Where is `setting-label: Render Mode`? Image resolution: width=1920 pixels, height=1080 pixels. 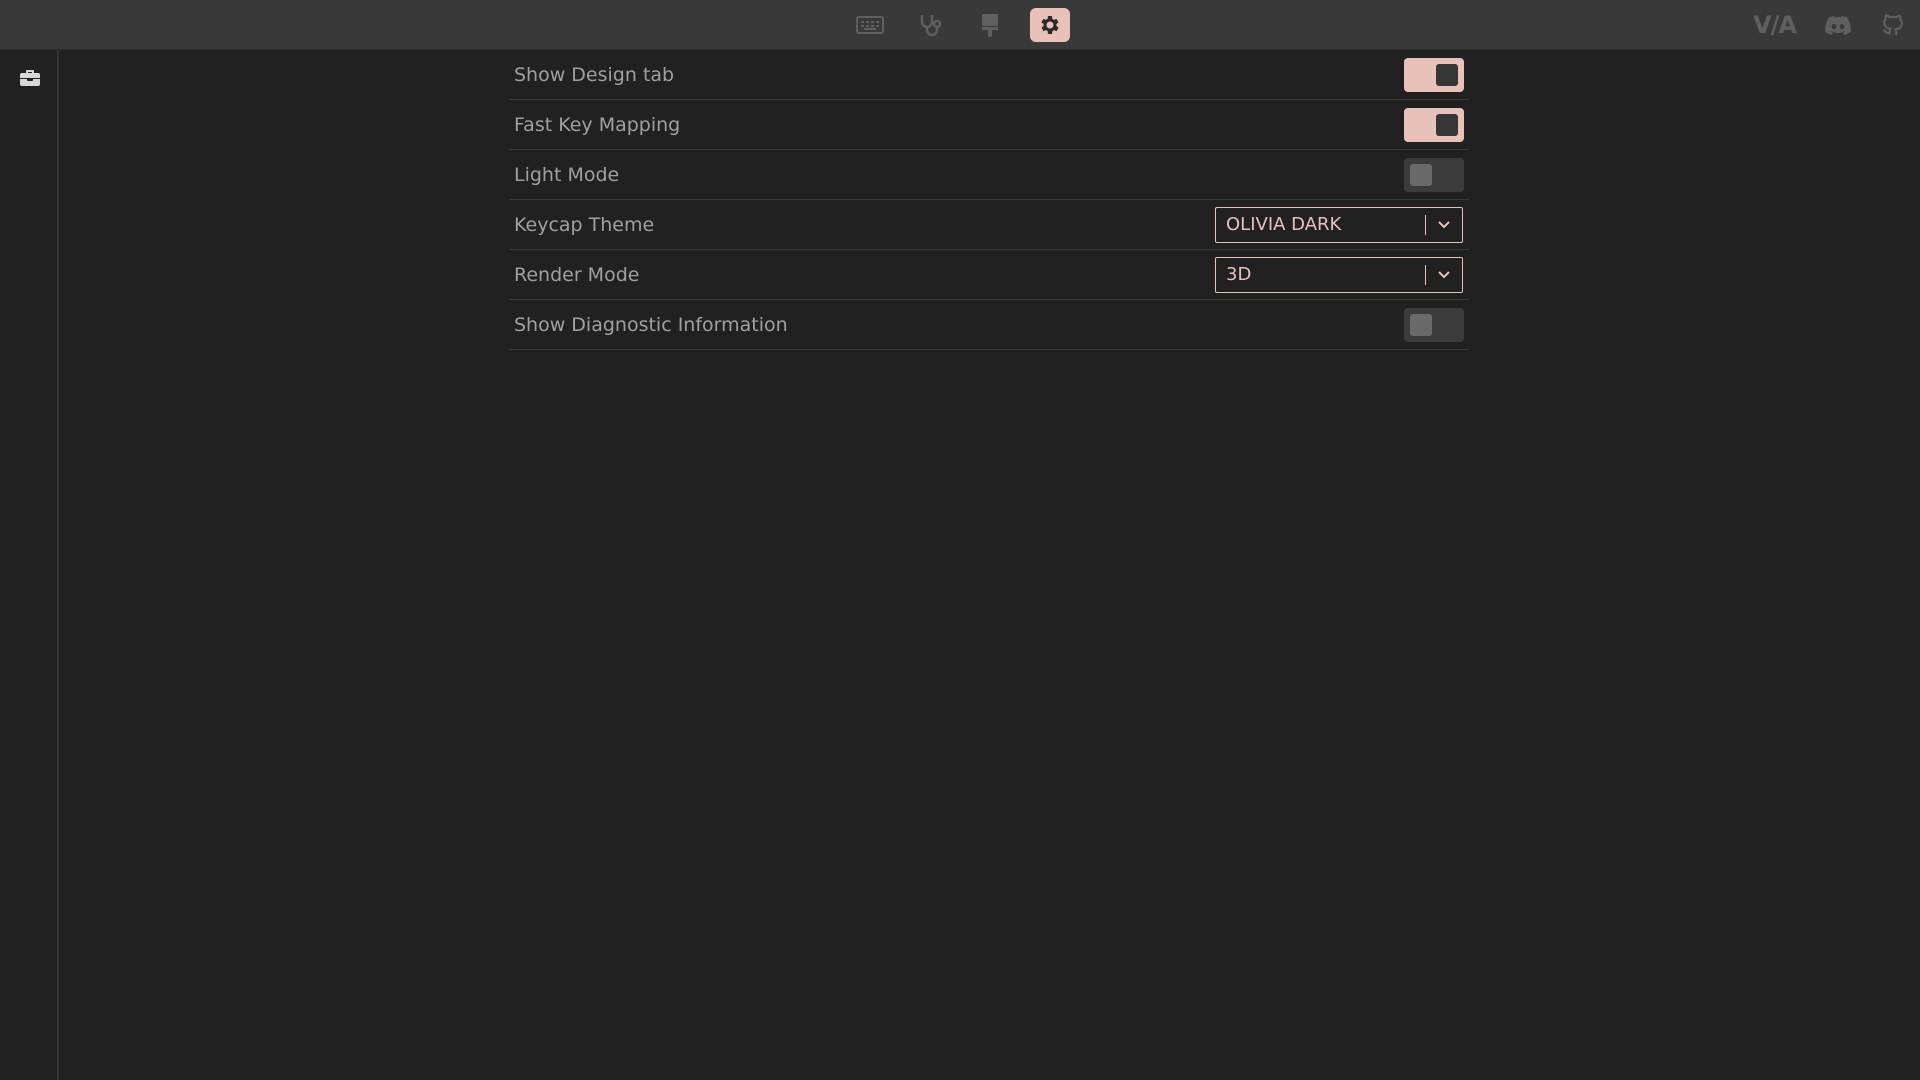
setting-label: Render Mode is located at coordinates (577, 274).